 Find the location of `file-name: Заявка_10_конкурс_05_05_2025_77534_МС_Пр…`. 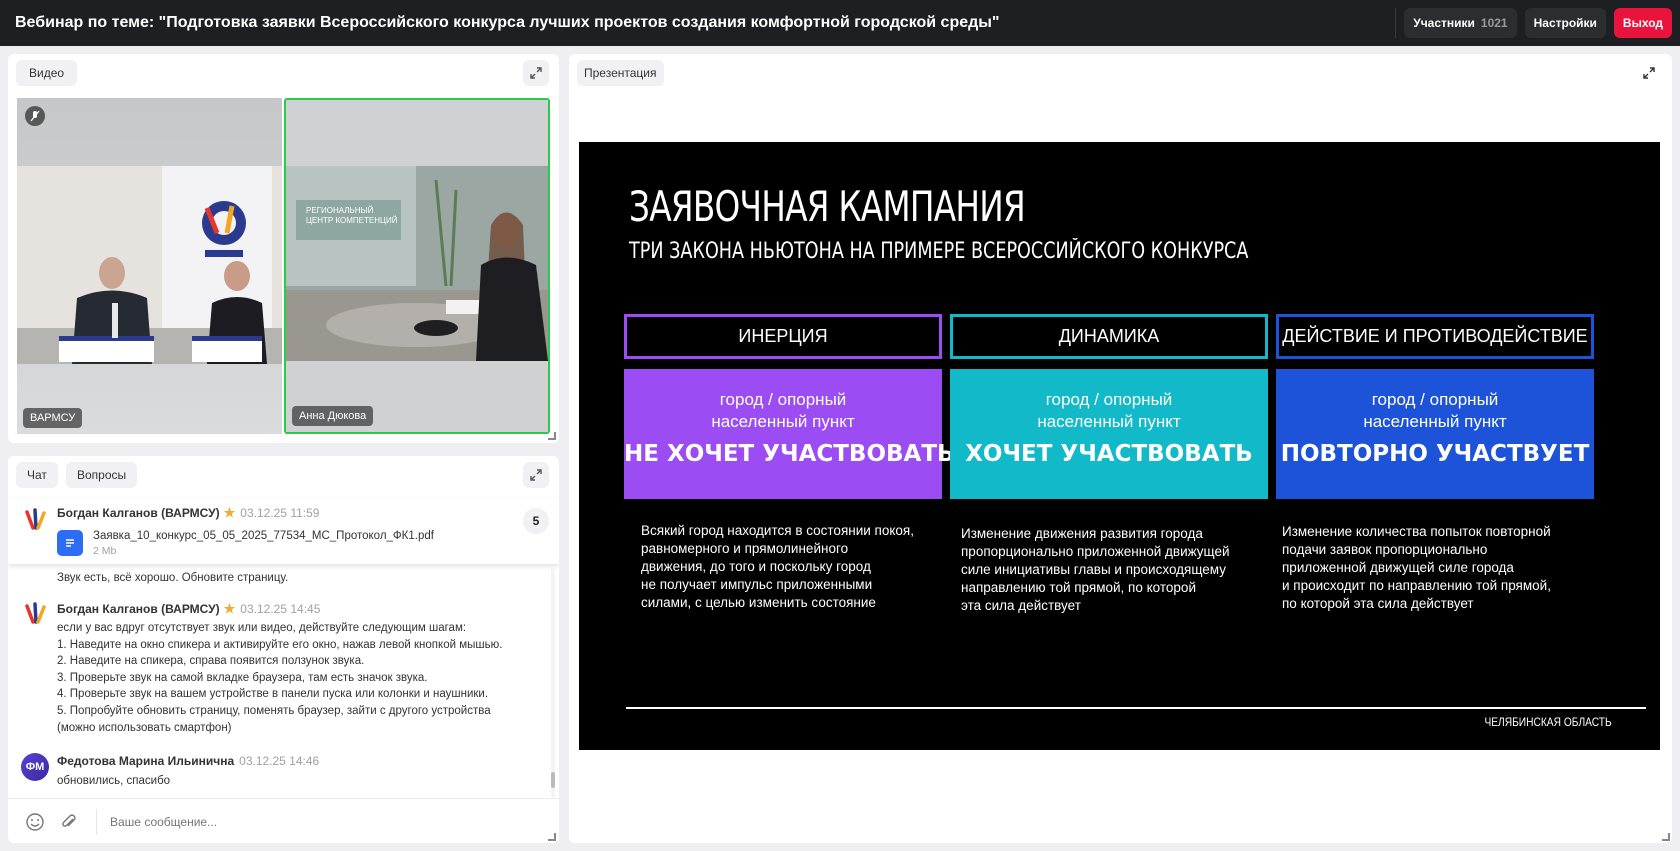

file-name: Заявка_10_конкурс_05_05_2025_77534_МС_Пр… is located at coordinates (263, 536).